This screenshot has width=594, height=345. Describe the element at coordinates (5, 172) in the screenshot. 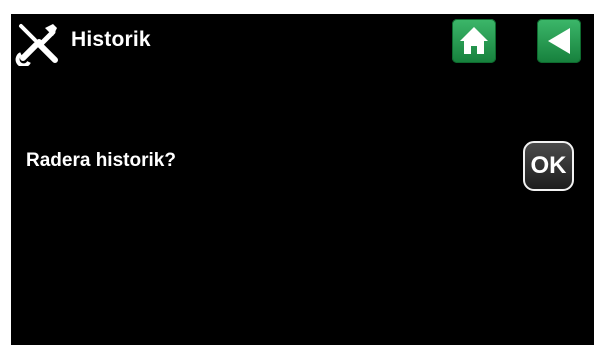

I see `screen-bezel-left` at that location.